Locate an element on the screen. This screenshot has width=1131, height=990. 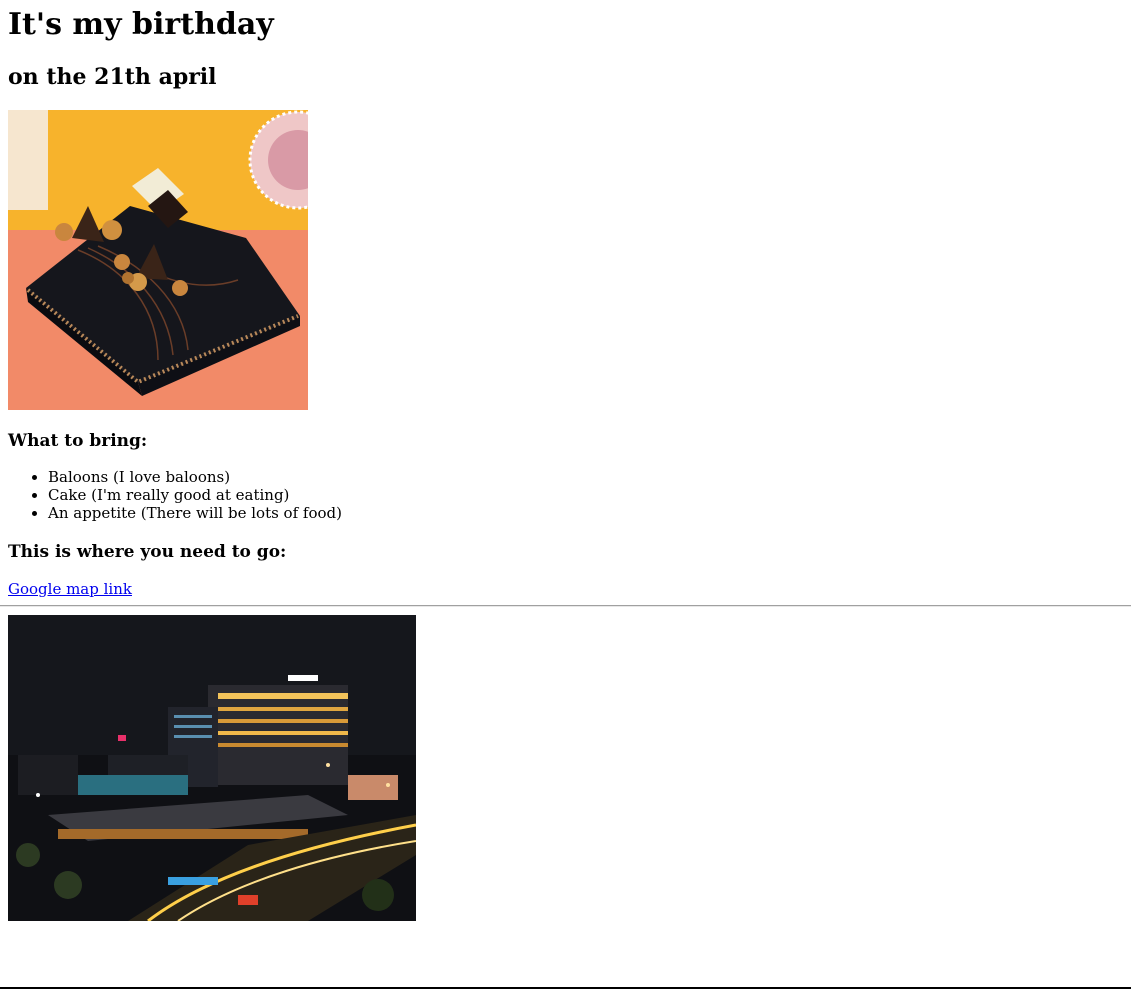
location-heading: This is where you need to go: is located at coordinates (147, 552).